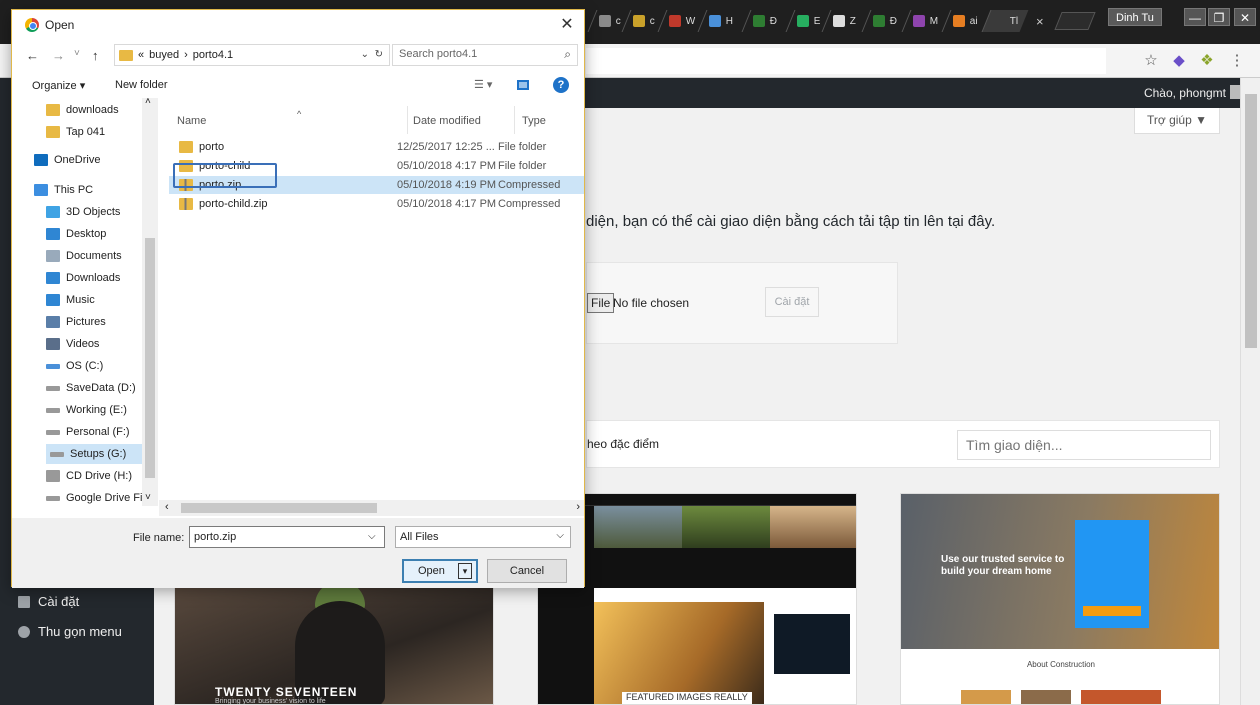 This screenshot has height=705, width=1260. I want to click on refresh-icon: ↻, so click(379, 54).